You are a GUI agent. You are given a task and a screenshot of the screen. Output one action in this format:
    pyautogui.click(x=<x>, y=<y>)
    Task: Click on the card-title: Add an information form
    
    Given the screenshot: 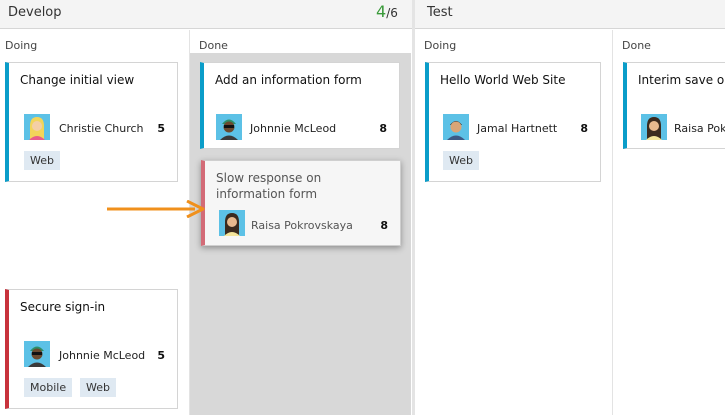 What is the action you would take?
    pyautogui.click(x=302, y=80)
    